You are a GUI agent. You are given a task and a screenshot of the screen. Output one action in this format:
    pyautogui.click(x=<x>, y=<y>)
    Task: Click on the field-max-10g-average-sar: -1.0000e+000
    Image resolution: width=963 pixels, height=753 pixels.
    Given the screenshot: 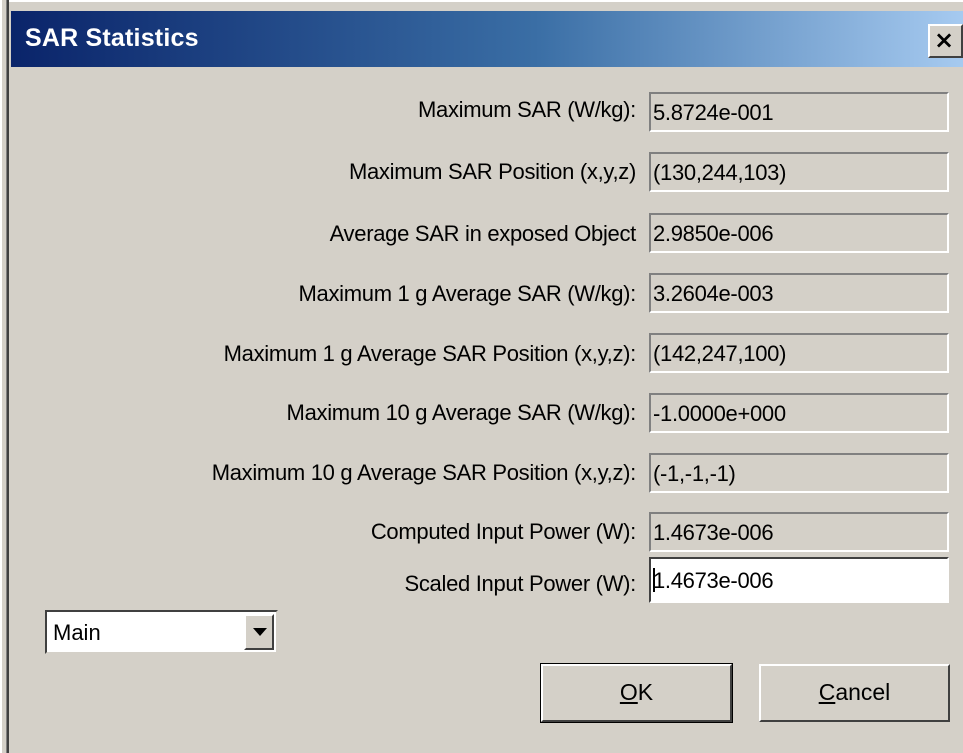 What is the action you would take?
    pyautogui.click(x=799, y=413)
    